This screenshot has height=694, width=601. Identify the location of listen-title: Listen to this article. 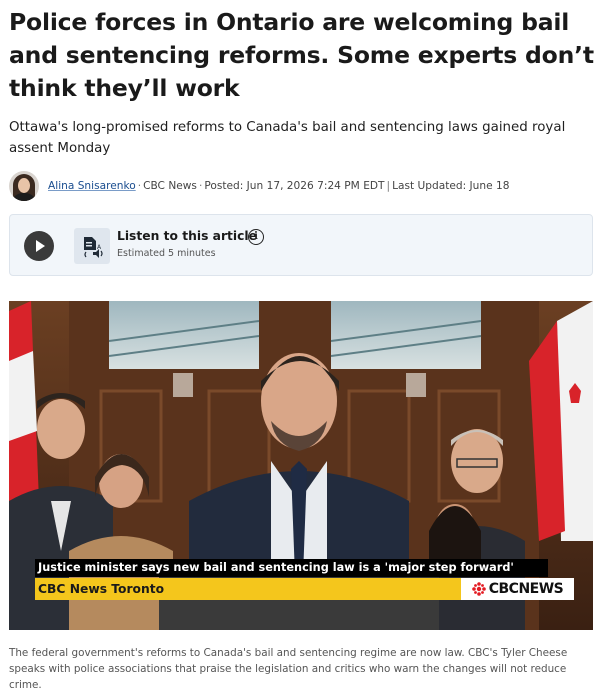
(187, 236).